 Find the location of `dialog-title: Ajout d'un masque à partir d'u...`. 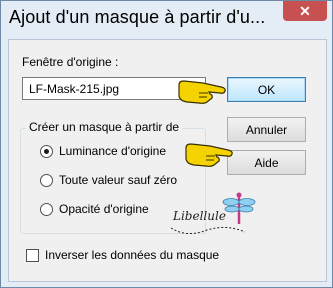

dialog-title: Ajout d'un masque à partir d'u... is located at coordinates (137, 17).